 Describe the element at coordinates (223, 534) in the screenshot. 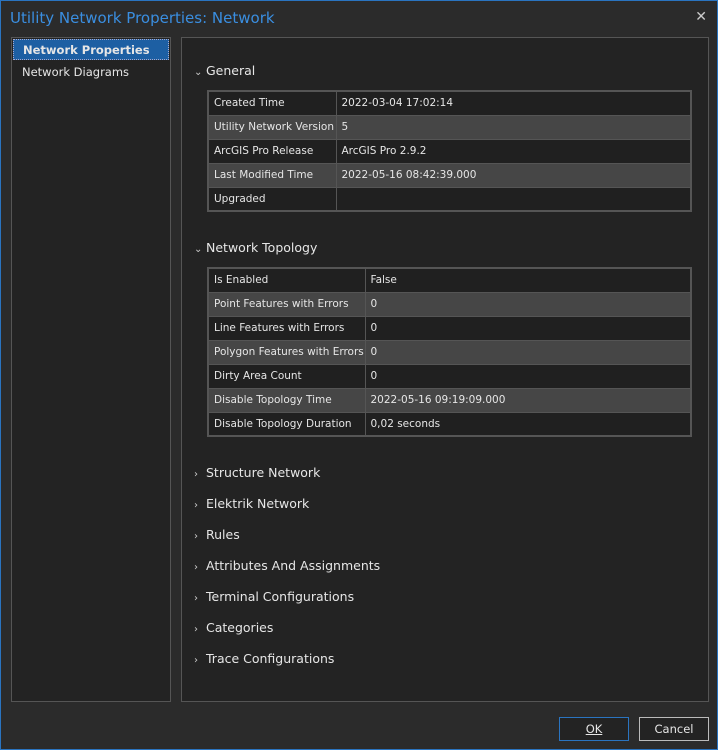

I see `section-title: Rules` at that location.